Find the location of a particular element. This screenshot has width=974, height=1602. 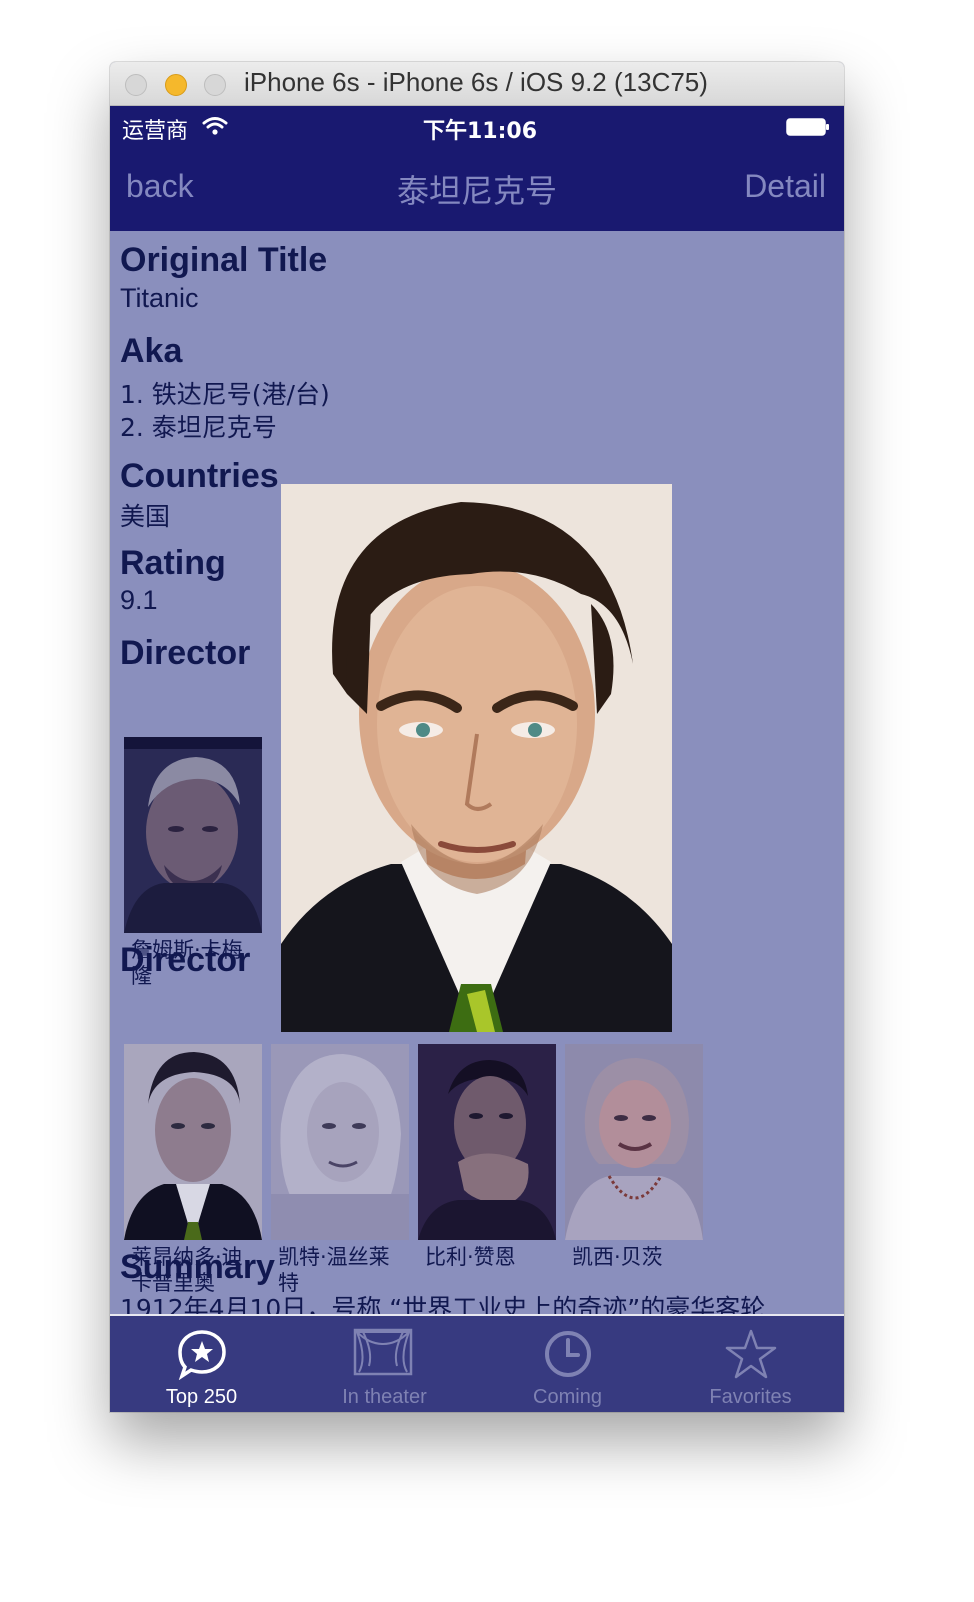

director-heading: Director is located at coordinates (185, 653).